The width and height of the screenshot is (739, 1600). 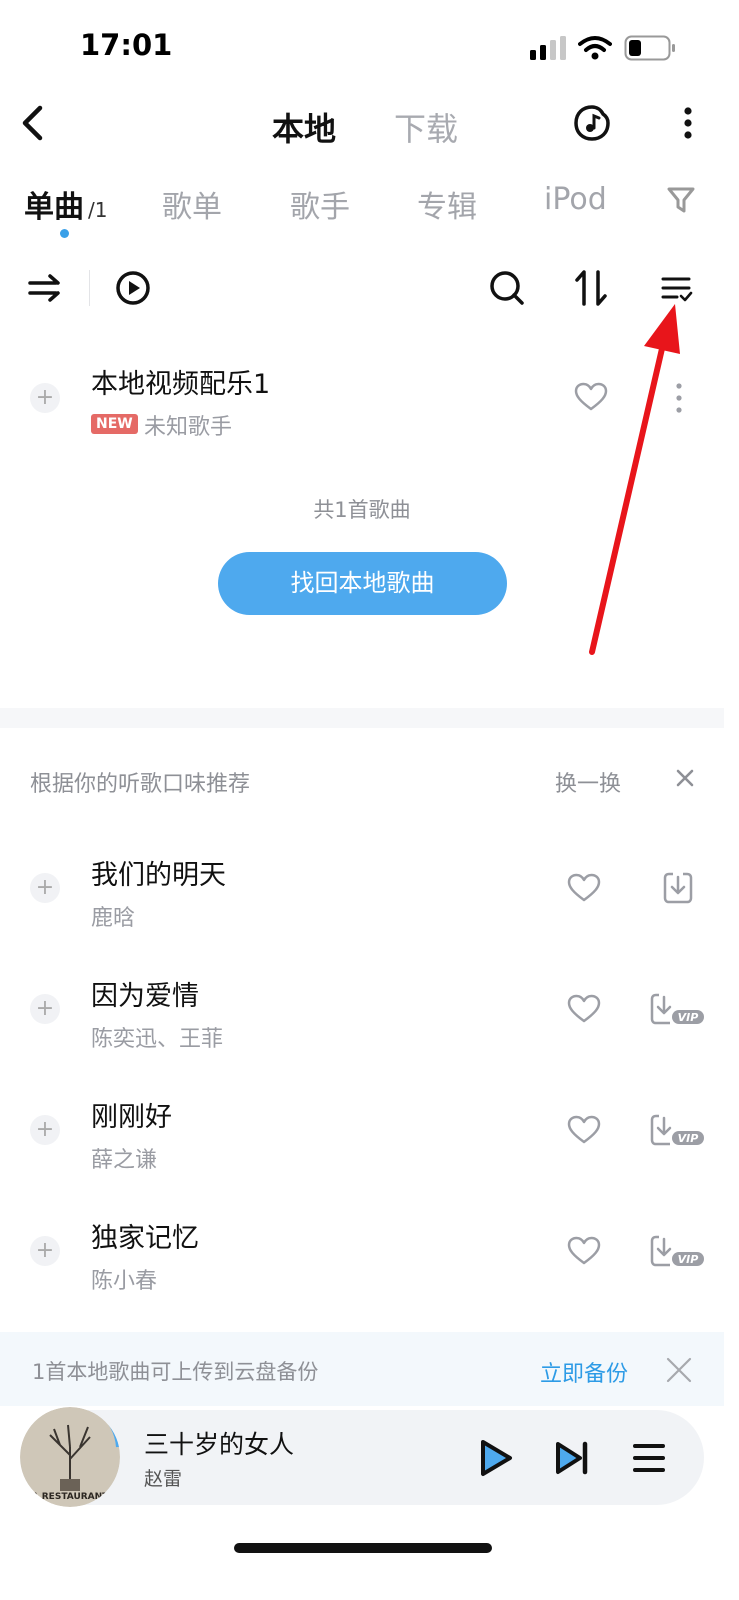 I want to click on song-title: 独家记忆, so click(x=145, y=1235).